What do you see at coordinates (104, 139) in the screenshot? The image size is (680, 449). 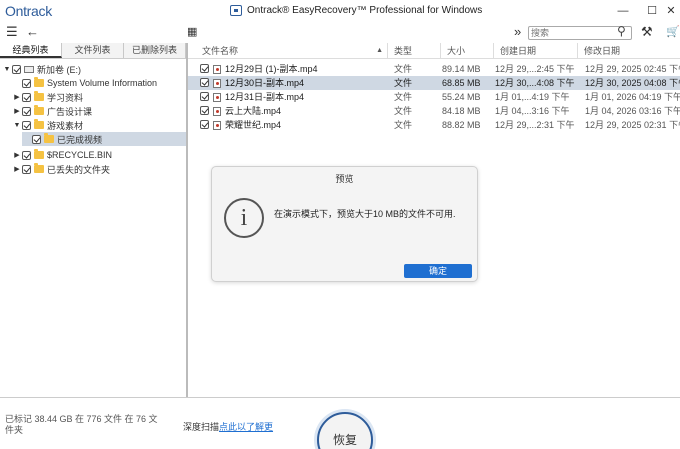 I see `tree-item-finished-videos: 已完成视频` at bounding box center [104, 139].